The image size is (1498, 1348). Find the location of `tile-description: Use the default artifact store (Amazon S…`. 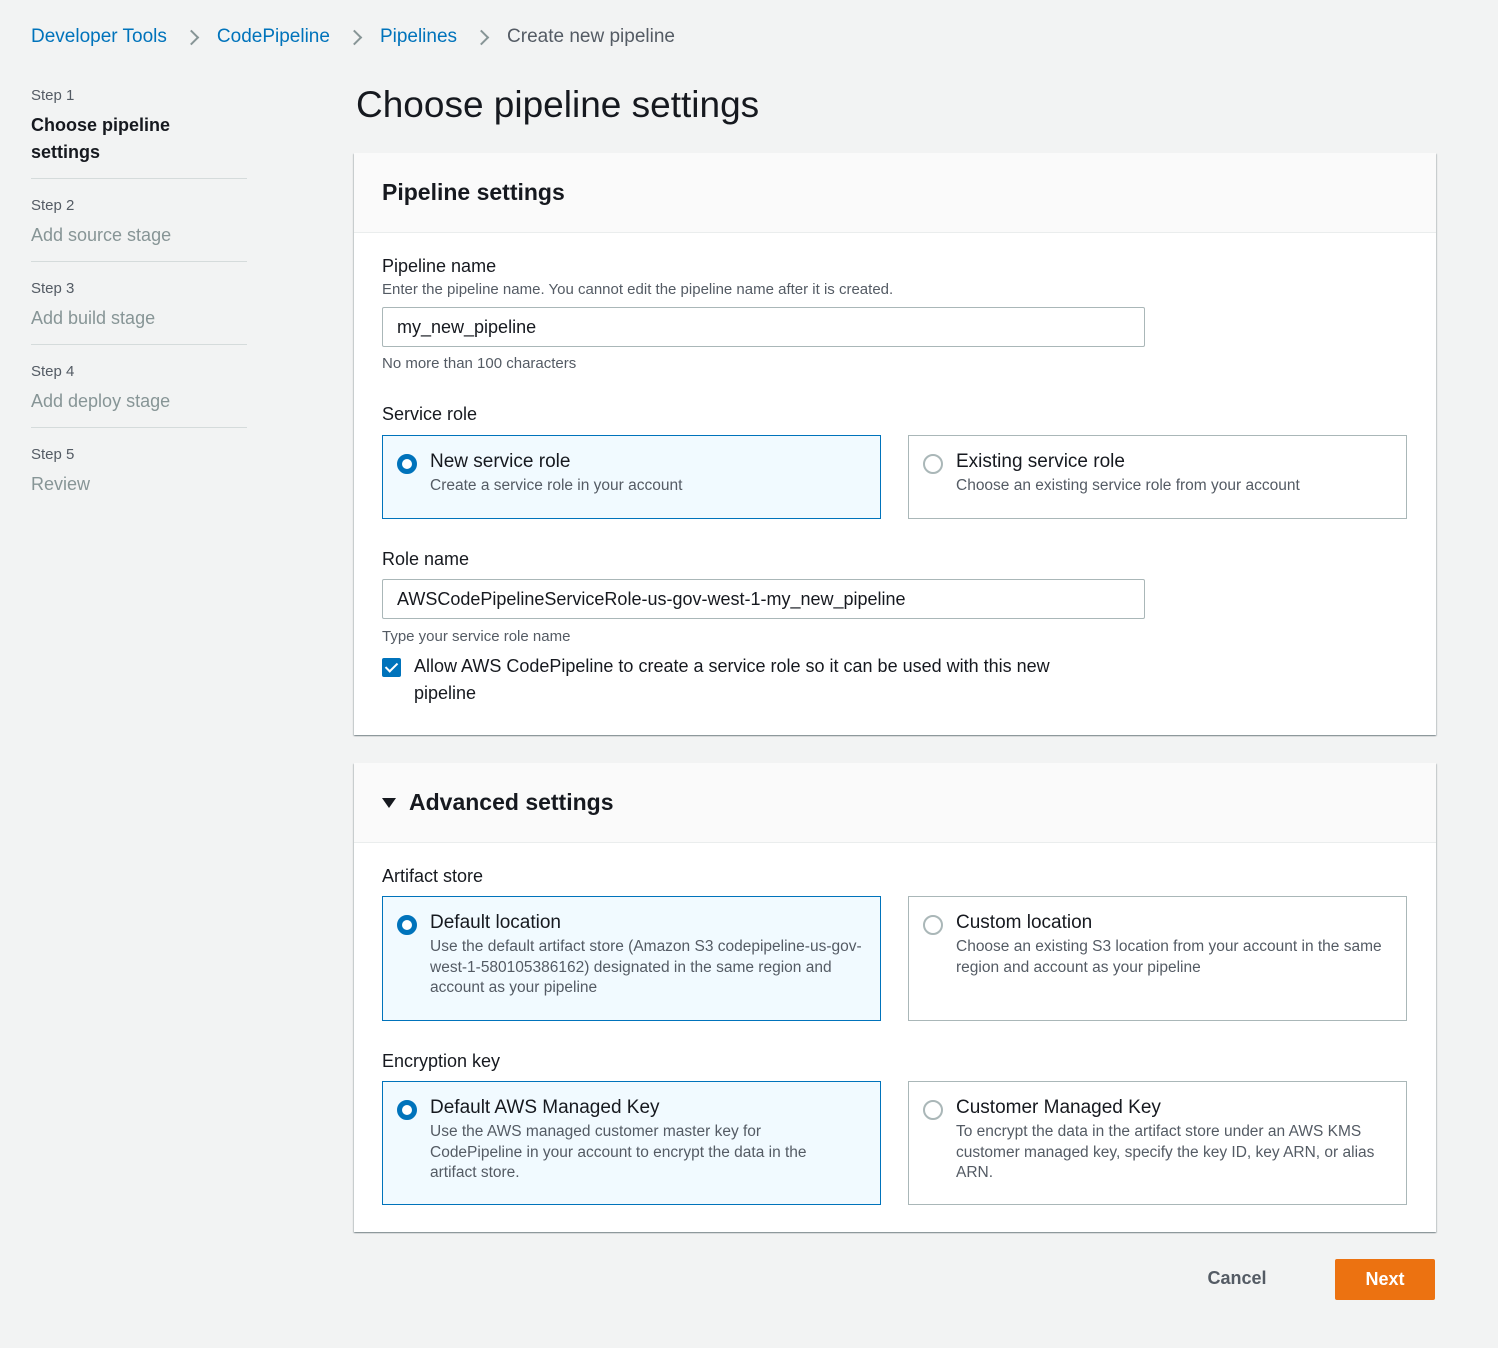

tile-description: Use the default artifact store (Amazon S… is located at coordinates (646, 967).